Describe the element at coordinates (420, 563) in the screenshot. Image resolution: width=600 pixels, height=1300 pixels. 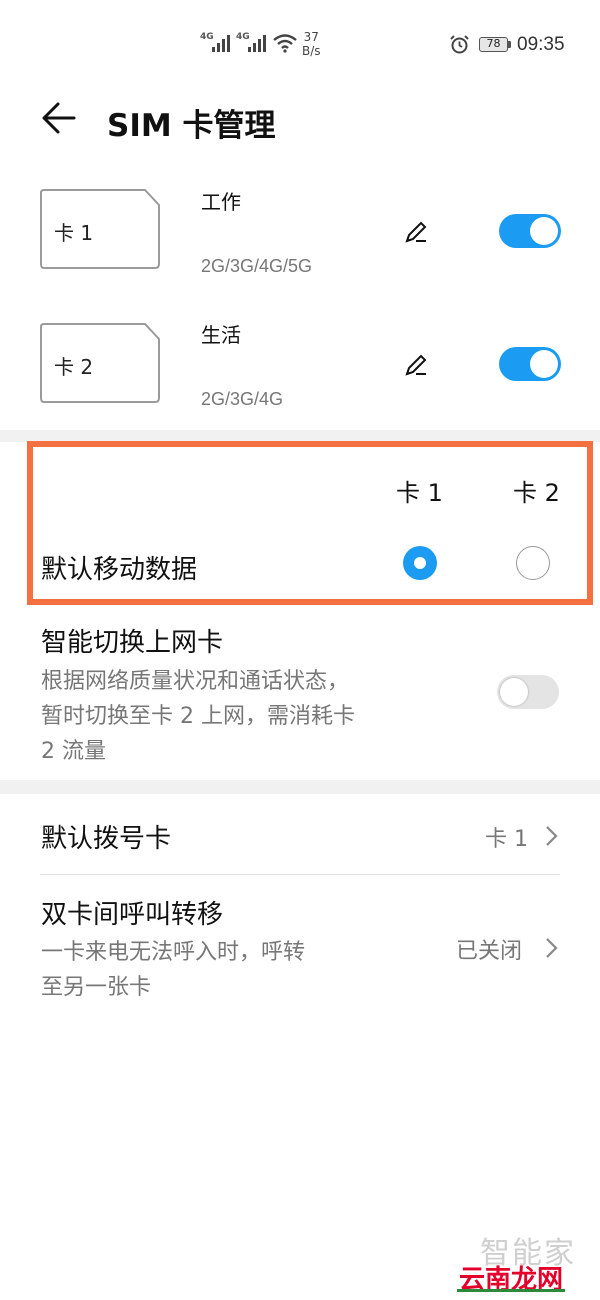
I see `radio-card1-selected` at that location.